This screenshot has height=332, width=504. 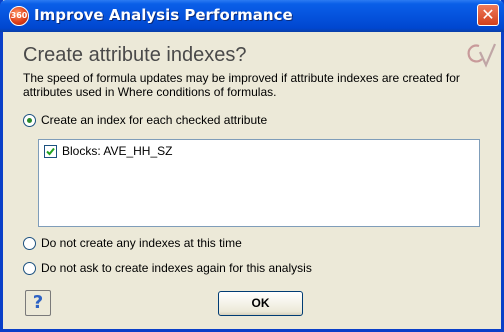 What do you see at coordinates (135, 55) in the screenshot?
I see `dialog-heading: Create attribute indexes?` at bounding box center [135, 55].